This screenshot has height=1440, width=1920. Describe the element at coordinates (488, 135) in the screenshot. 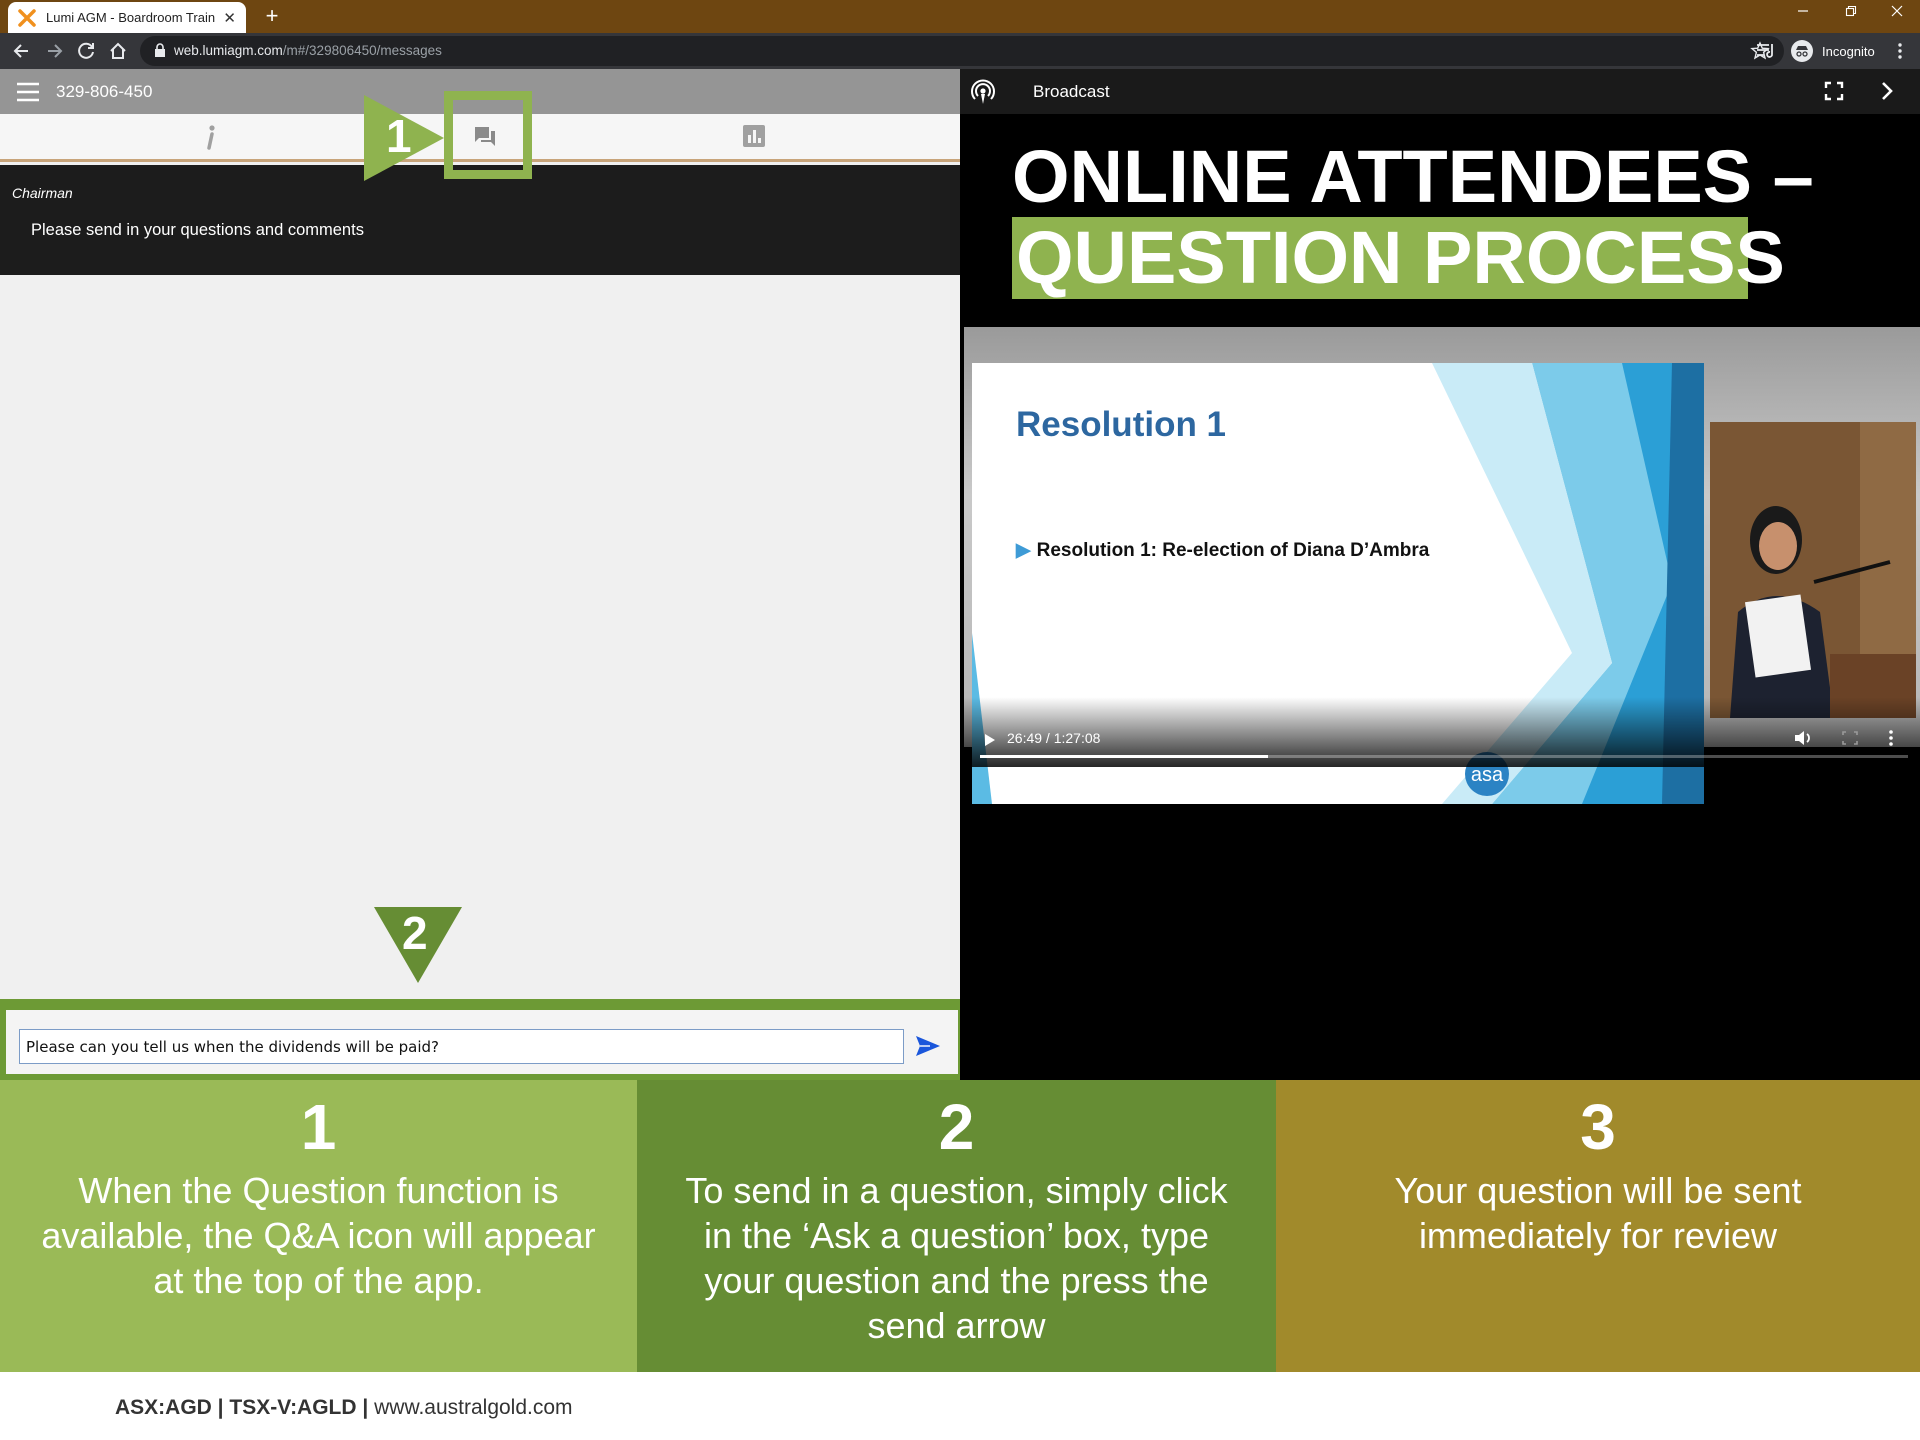

I see `qa-icon-highlight` at that location.